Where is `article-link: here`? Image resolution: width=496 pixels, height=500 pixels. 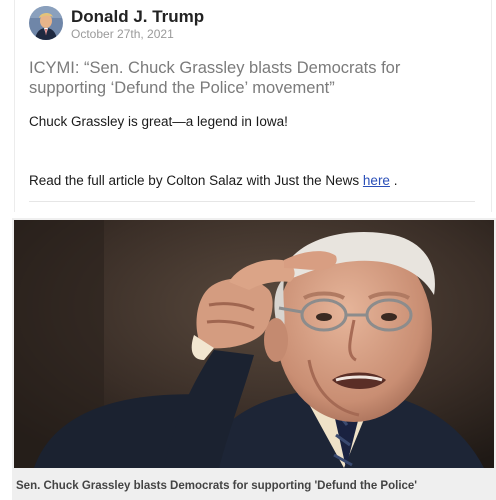
article-link: here is located at coordinates (376, 180).